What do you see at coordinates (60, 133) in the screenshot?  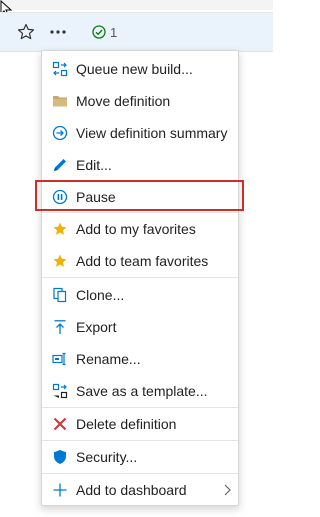 I see `arrow-circle-icon` at bounding box center [60, 133].